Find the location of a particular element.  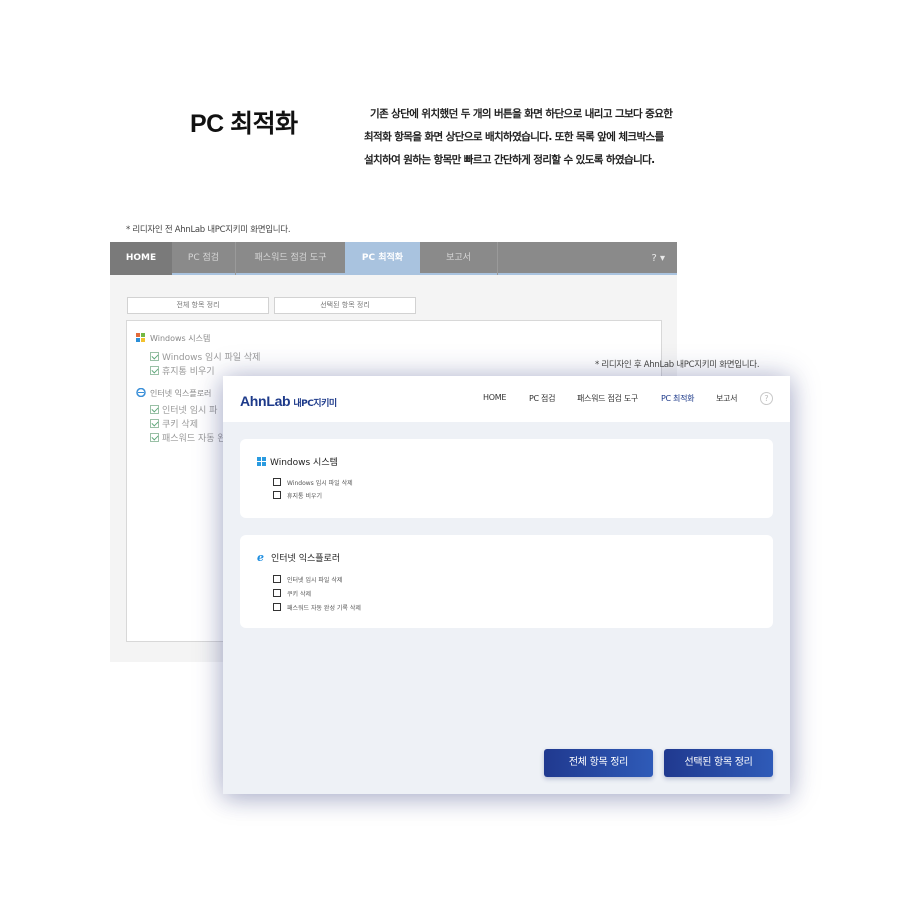

card-title-text: Windows 시스템 is located at coordinates (304, 463).